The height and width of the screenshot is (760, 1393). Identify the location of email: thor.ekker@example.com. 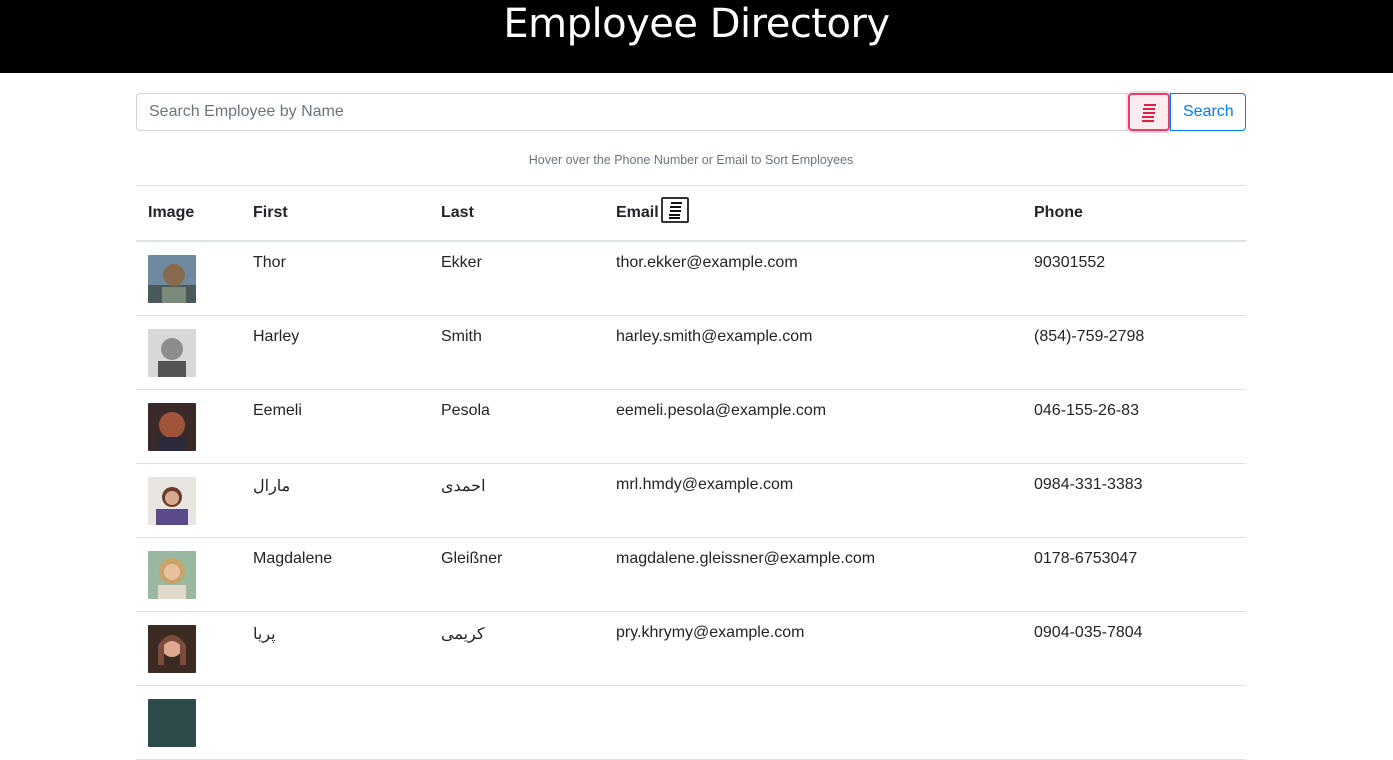
(813, 278).